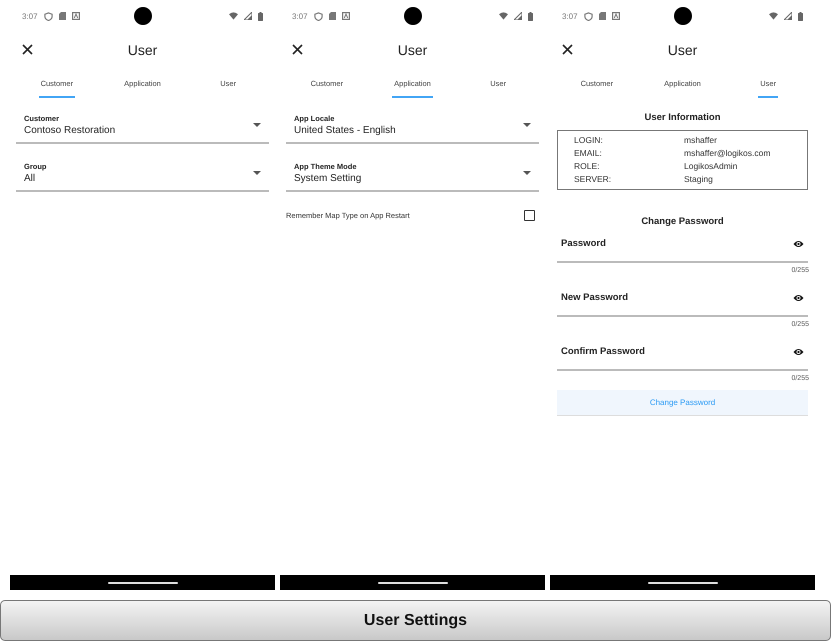  I want to click on info-value: LogikosAdmin, so click(711, 166).